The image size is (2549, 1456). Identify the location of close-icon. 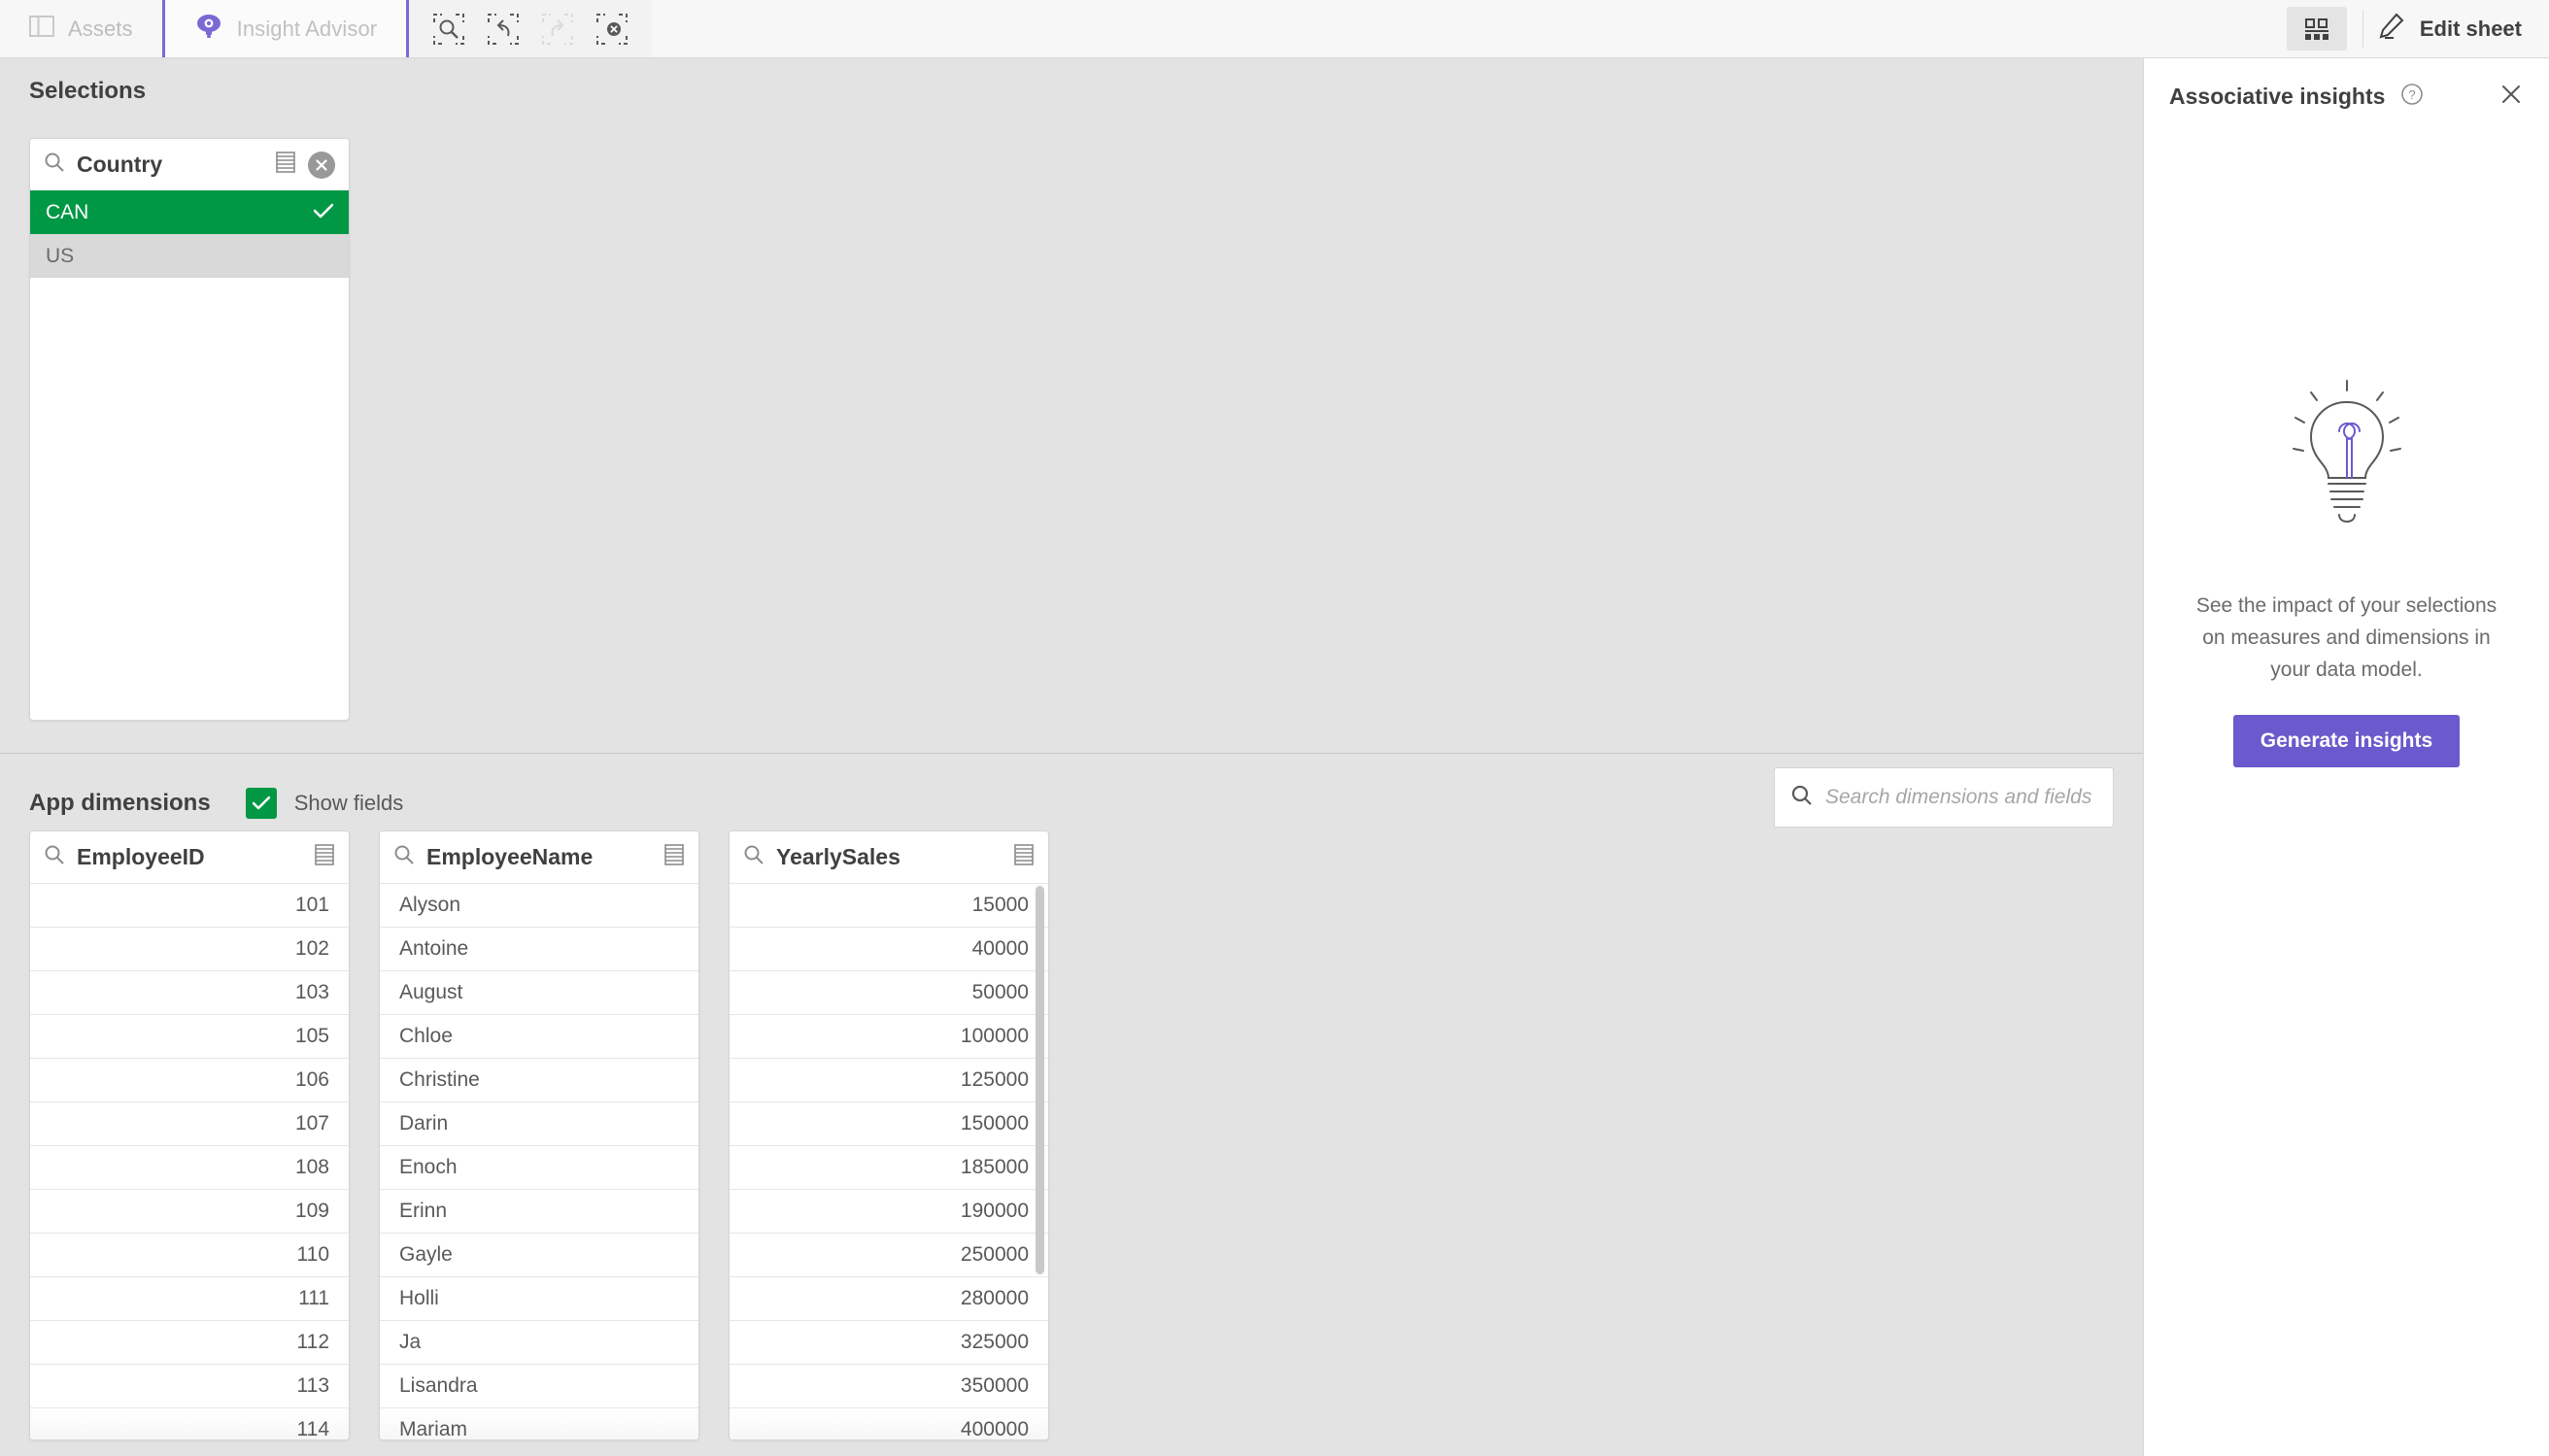
(2511, 97).